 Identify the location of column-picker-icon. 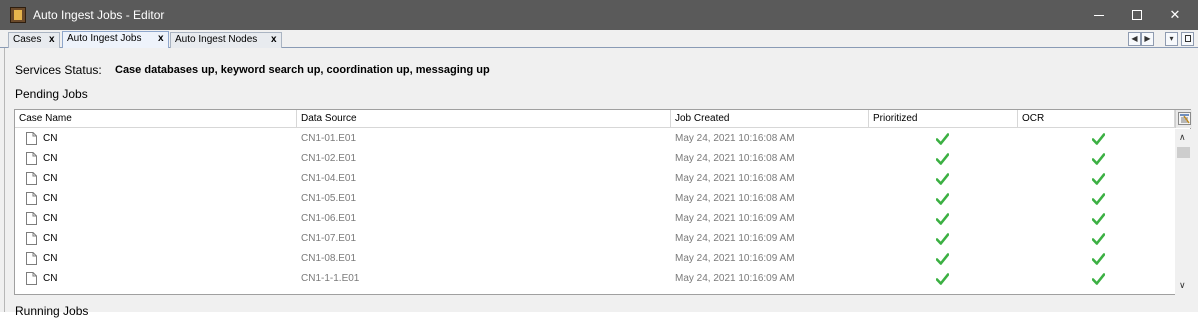
(1184, 118).